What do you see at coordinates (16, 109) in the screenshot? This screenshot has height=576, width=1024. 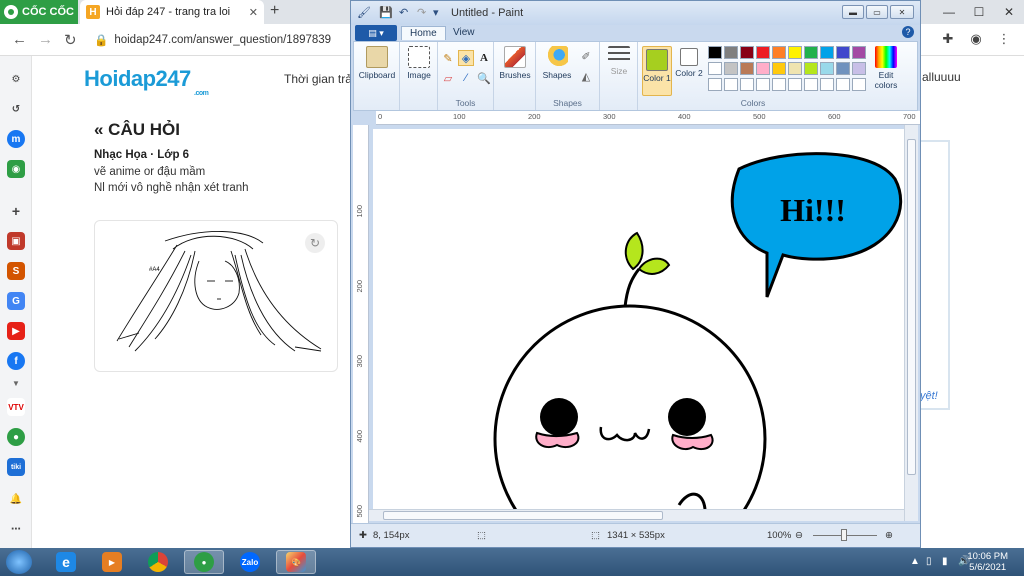 I see `history-icon: ↺` at bounding box center [16, 109].